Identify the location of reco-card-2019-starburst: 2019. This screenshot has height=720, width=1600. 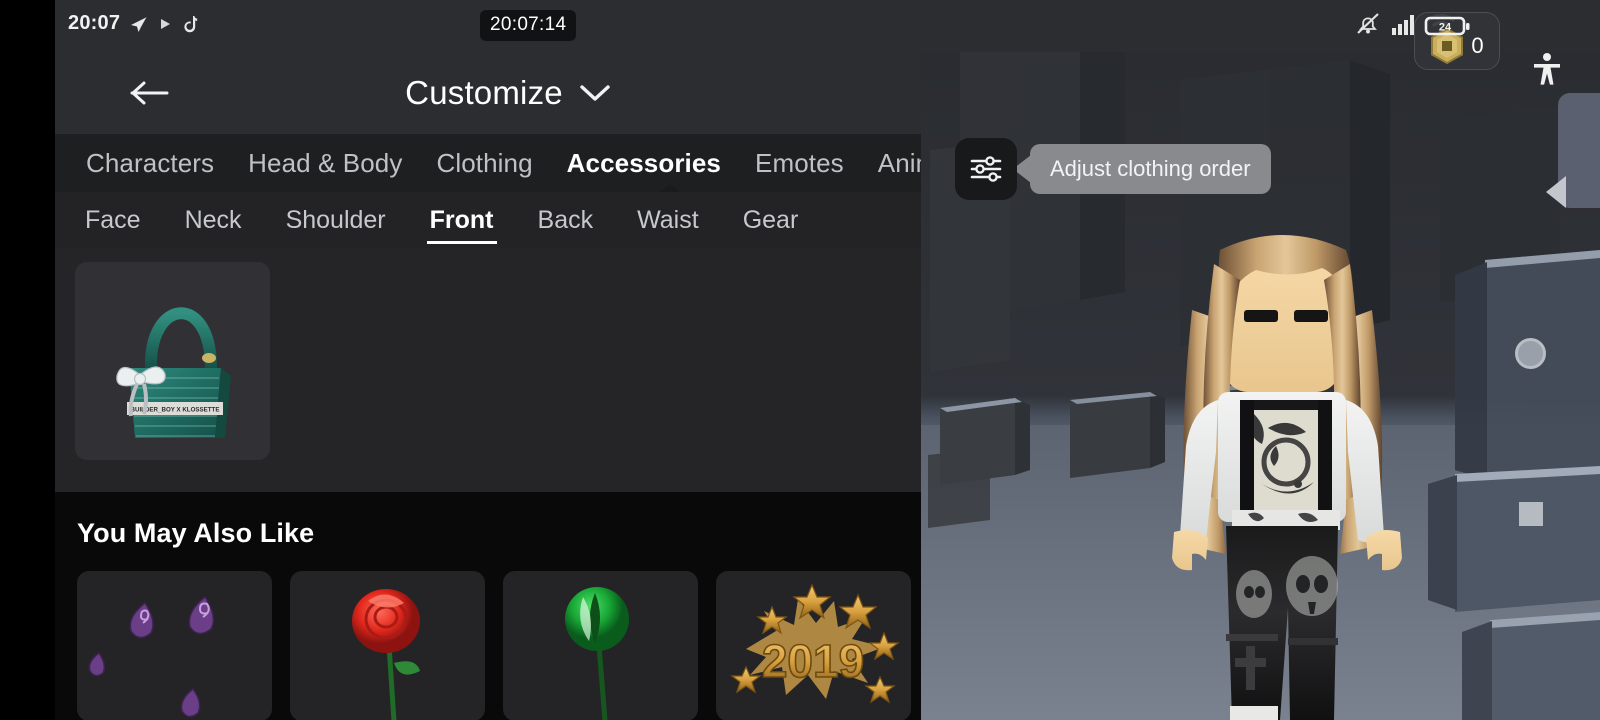
(813, 645).